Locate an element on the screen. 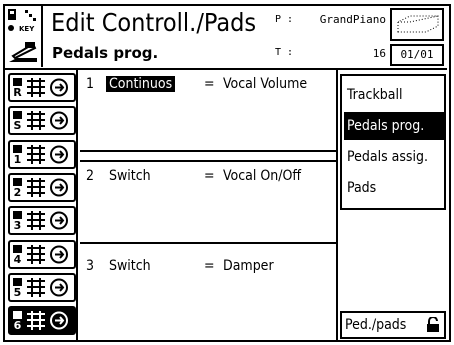  pedal-button-2: 2 is located at coordinates (42, 187).